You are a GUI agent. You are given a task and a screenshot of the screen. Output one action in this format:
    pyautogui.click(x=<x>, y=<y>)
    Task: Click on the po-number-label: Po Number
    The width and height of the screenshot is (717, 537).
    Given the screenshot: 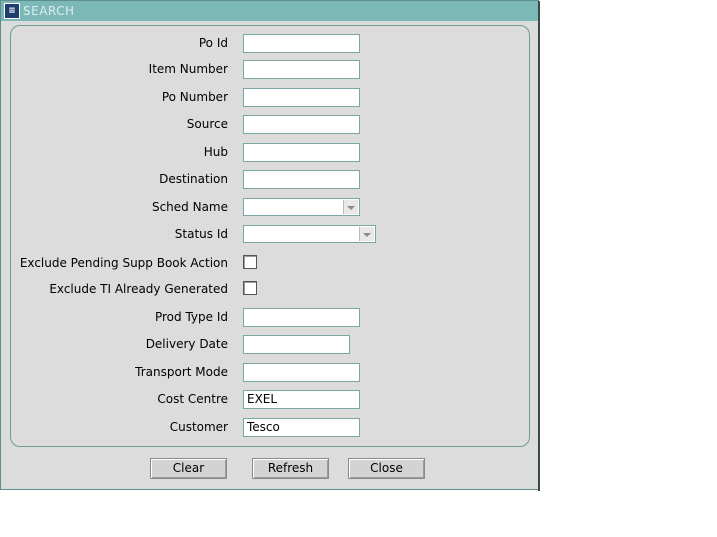 What is the action you would take?
    pyautogui.click(x=194, y=97)
    